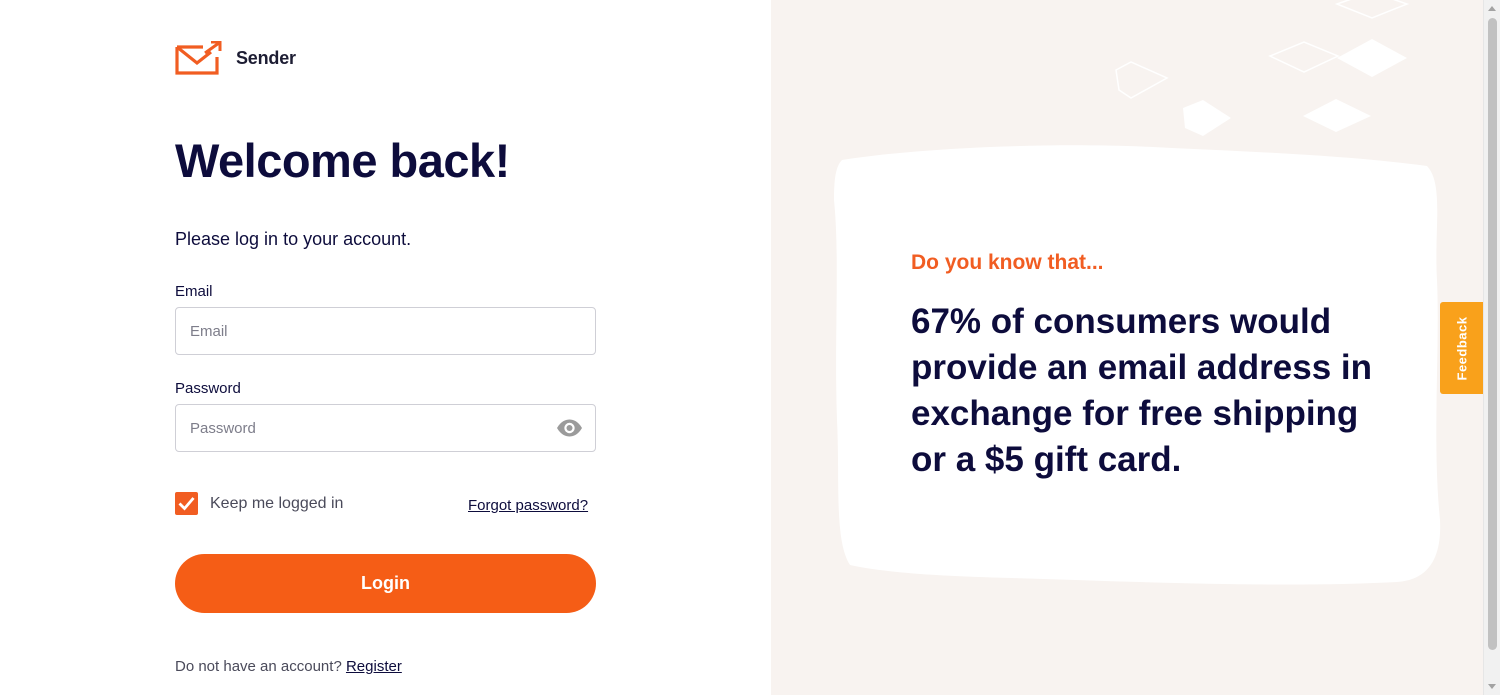 The width and height of the screenshot is (1500, 695). I want to click on page-subtitle: Please log in to your account., so click(293, 239).